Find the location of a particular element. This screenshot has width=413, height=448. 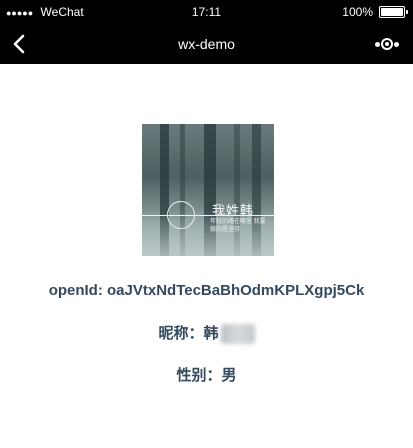

battery-icon is located at coordinates (393, 12).